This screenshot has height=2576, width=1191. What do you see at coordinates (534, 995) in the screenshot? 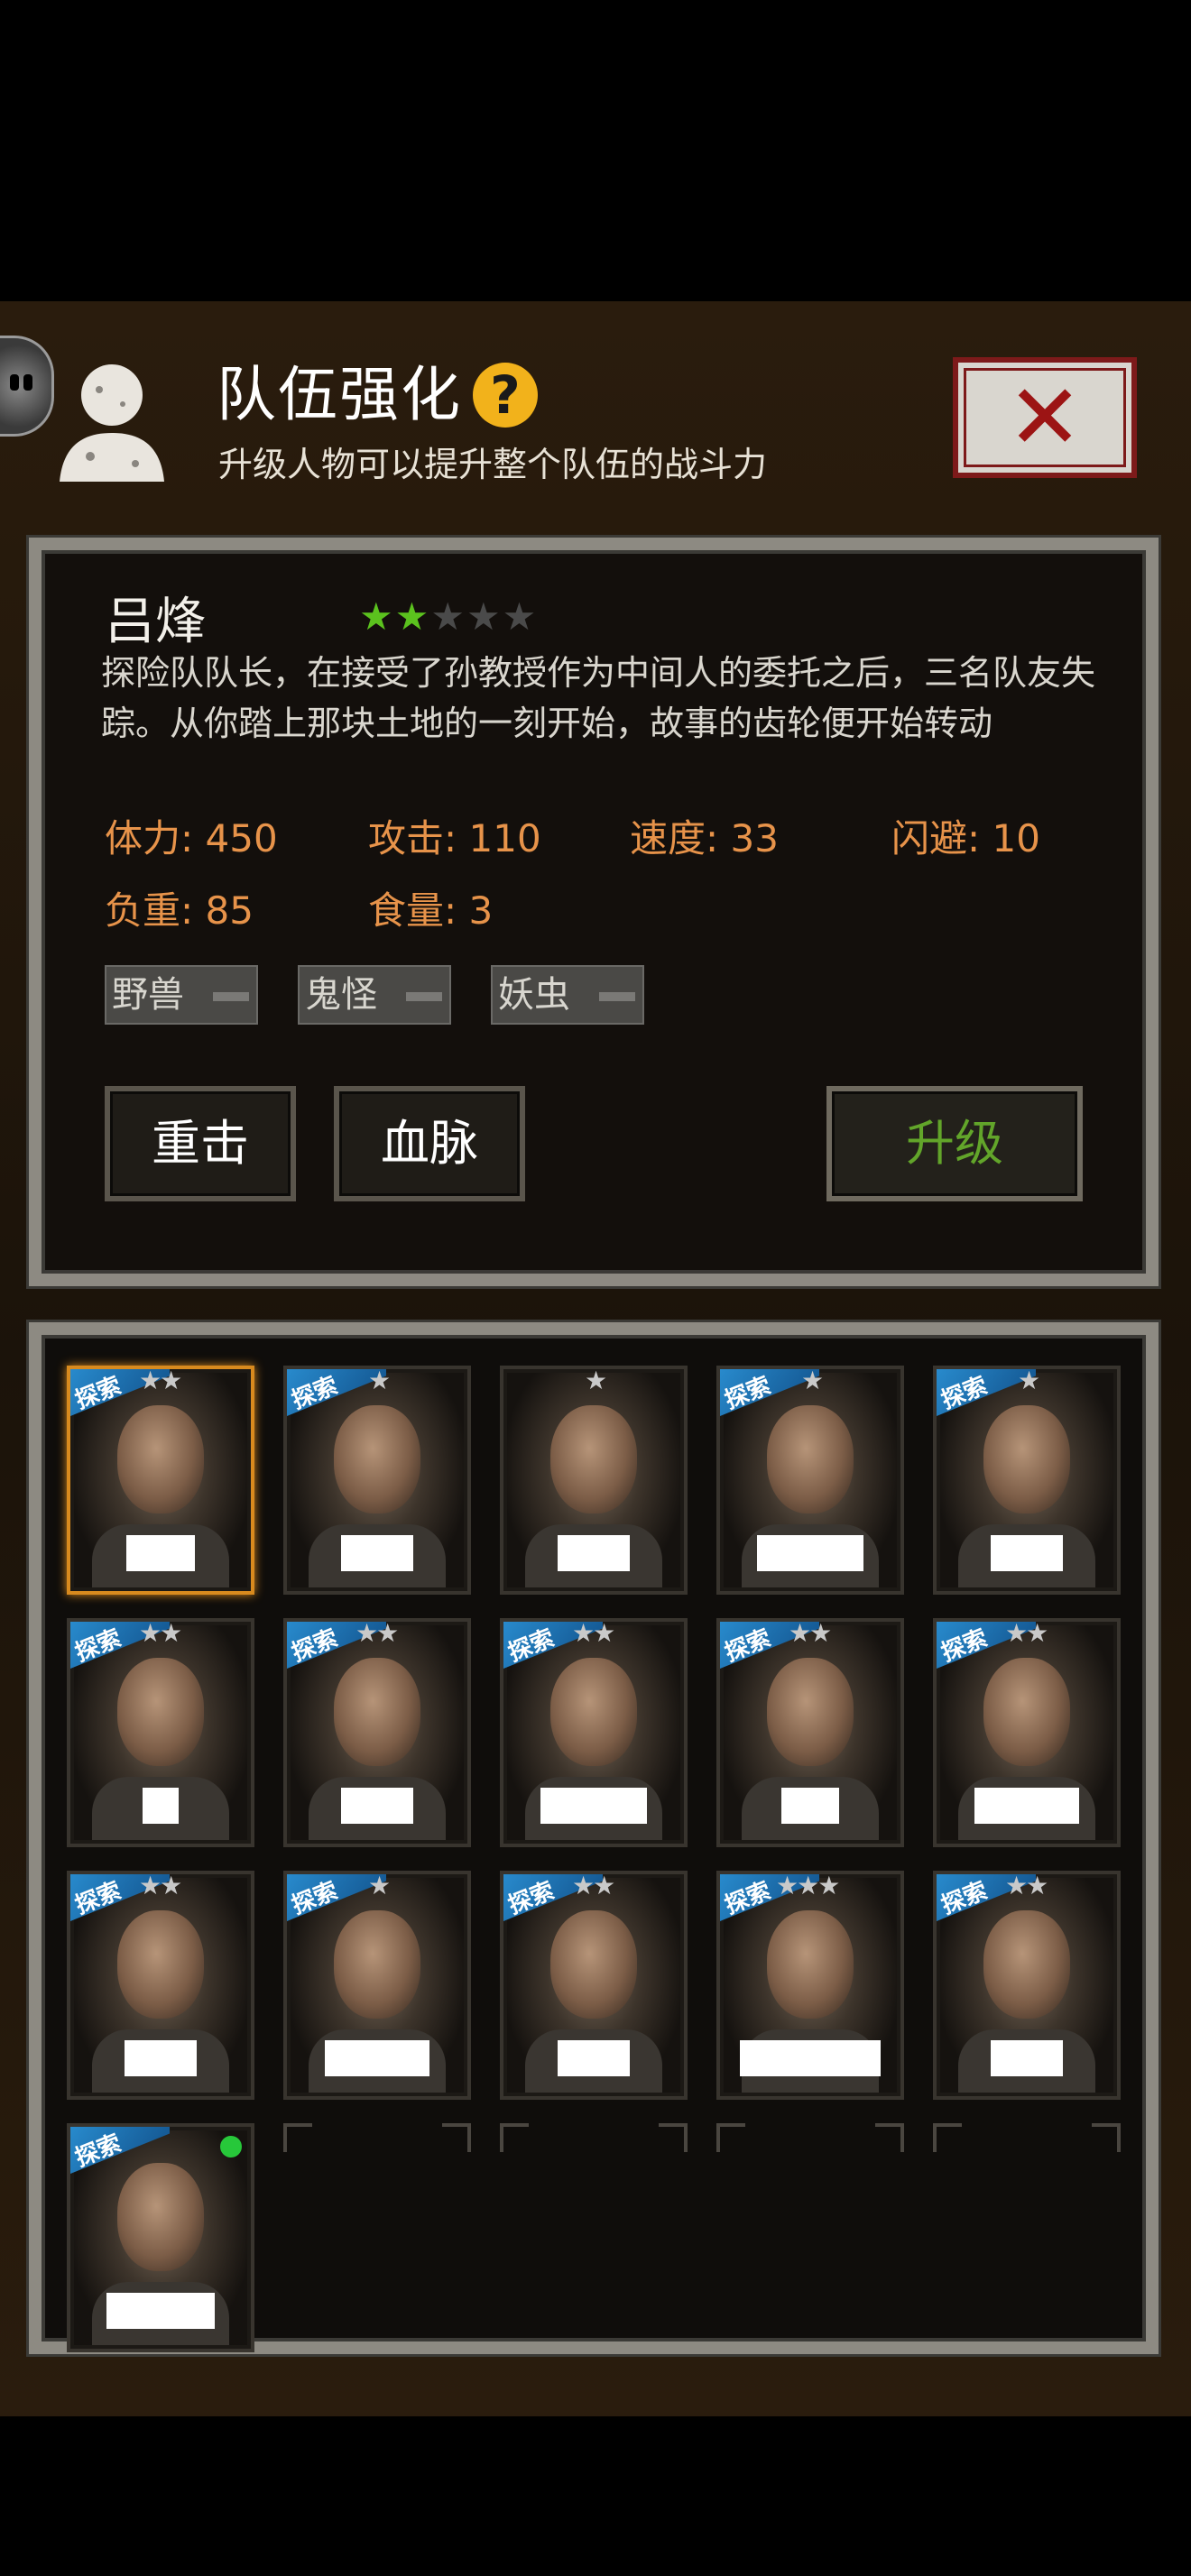
I see `tag-label: 妖虫` at bounding box center [534, 995].